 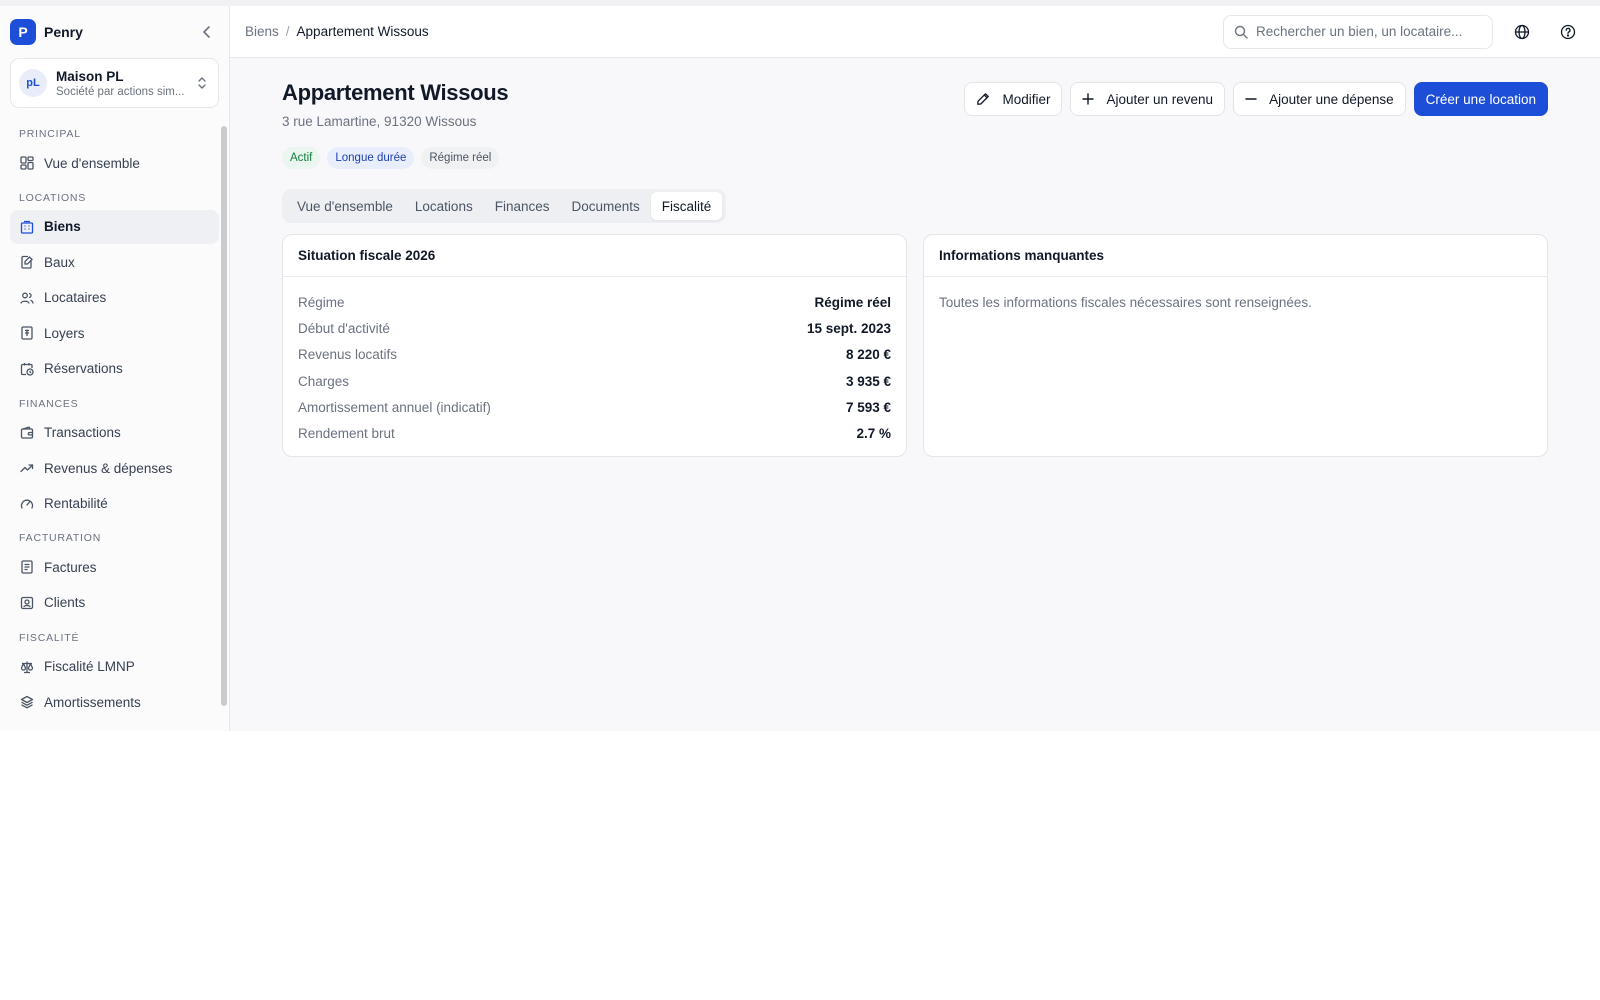 What do you see at coordinates (1235, 256) in the screenshot?
I see `card-title: Informations manquantes` at bounding box center [1235, 256].